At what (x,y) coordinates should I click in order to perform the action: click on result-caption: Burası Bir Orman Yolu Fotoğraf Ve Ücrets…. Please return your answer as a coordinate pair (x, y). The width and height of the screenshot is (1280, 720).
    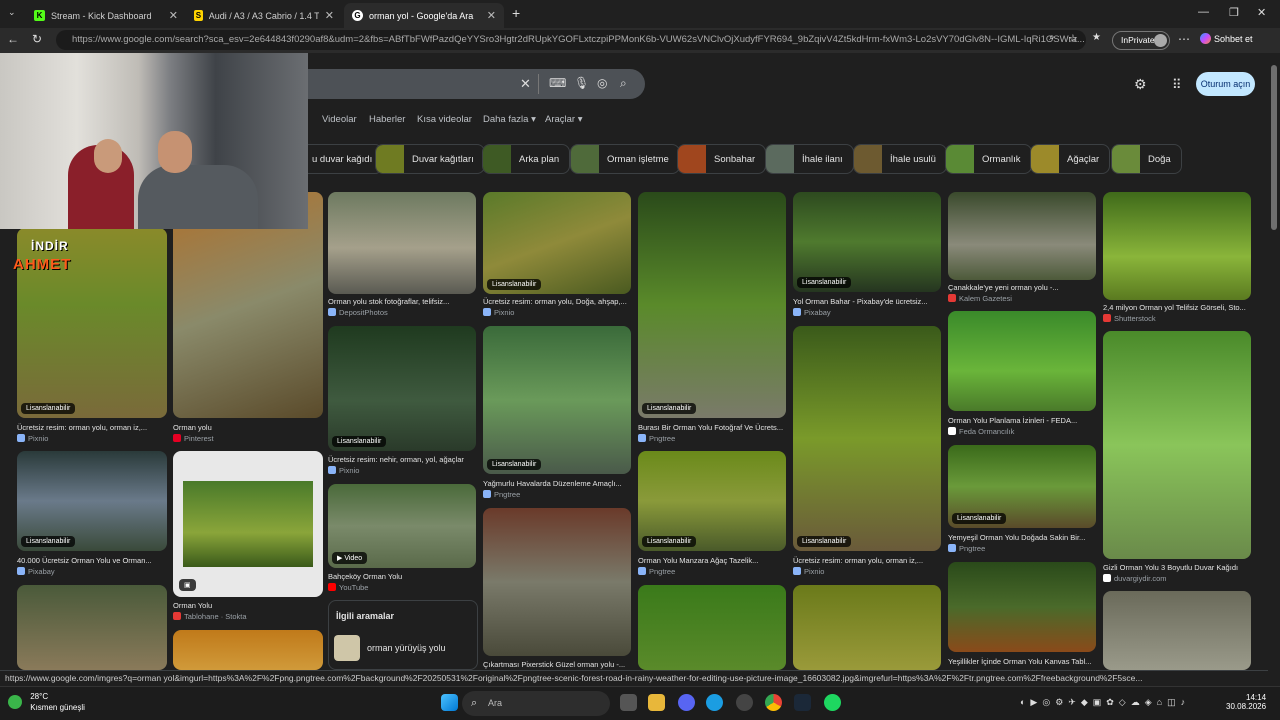
    Looking at the image, I should click on (713, 427).